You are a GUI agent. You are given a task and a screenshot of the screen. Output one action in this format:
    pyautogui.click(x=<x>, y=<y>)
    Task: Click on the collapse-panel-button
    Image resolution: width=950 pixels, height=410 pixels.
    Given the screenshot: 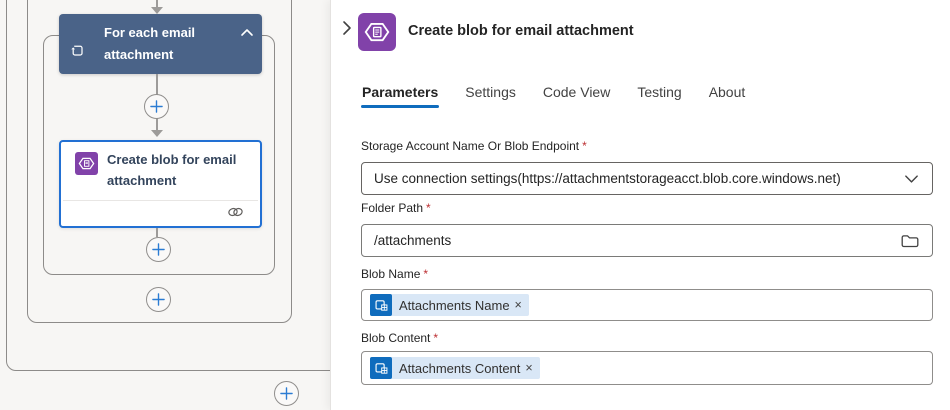 What is the action you would take?
    pyautogui.click(x=347, y=29)
    